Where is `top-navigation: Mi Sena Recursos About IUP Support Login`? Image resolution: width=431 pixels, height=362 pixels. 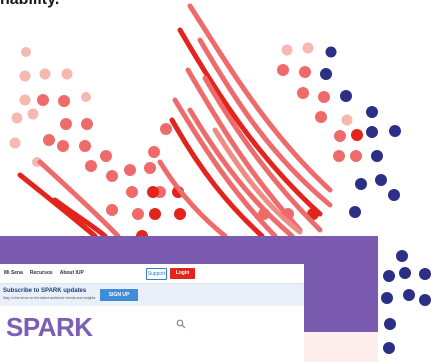
top-navigation: Mi Sena Recursos About IUP Support Login is located at coordinates (152, 274).